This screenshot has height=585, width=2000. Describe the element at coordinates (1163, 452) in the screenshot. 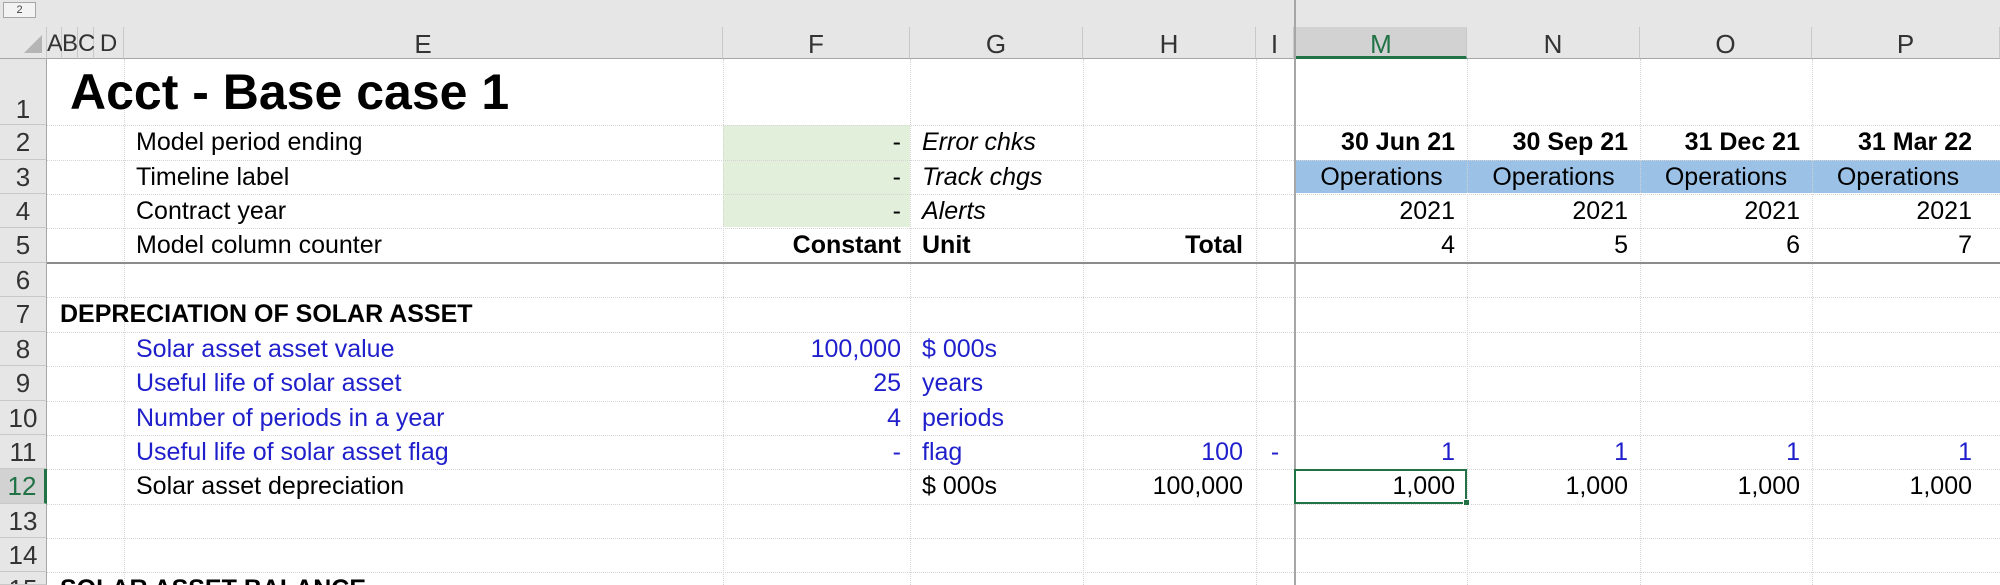

I see `total-useful-life-flag: 100` at that location.